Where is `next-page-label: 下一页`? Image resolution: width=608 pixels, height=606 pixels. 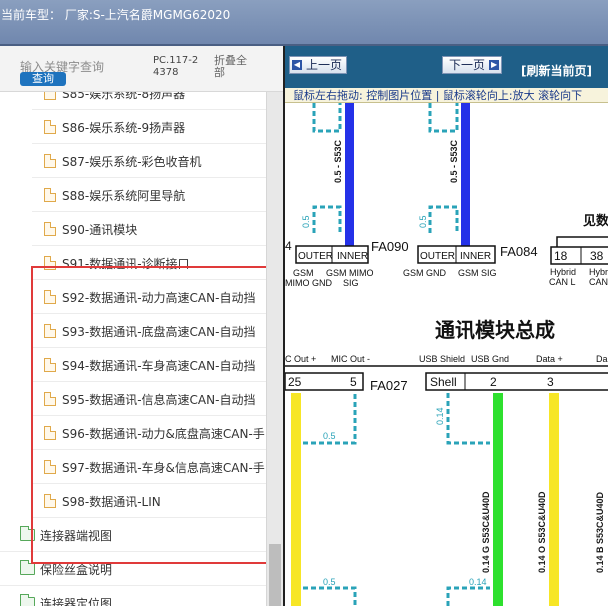 next-page-label: 下一页 is located at coordinates (467, 65).